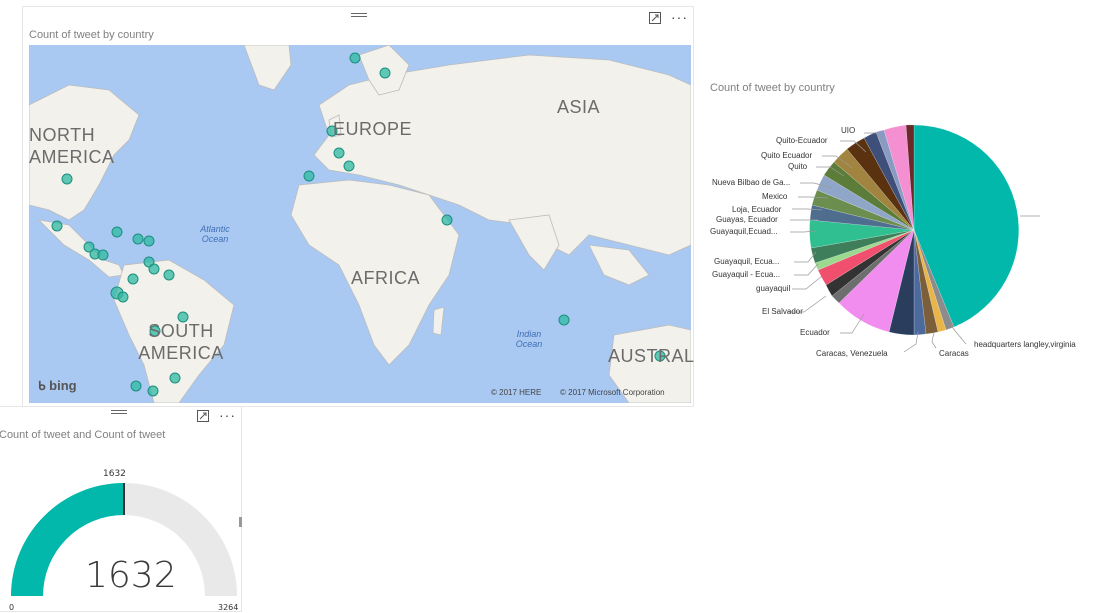  I want to click on pie-slices, so click(914, 230).